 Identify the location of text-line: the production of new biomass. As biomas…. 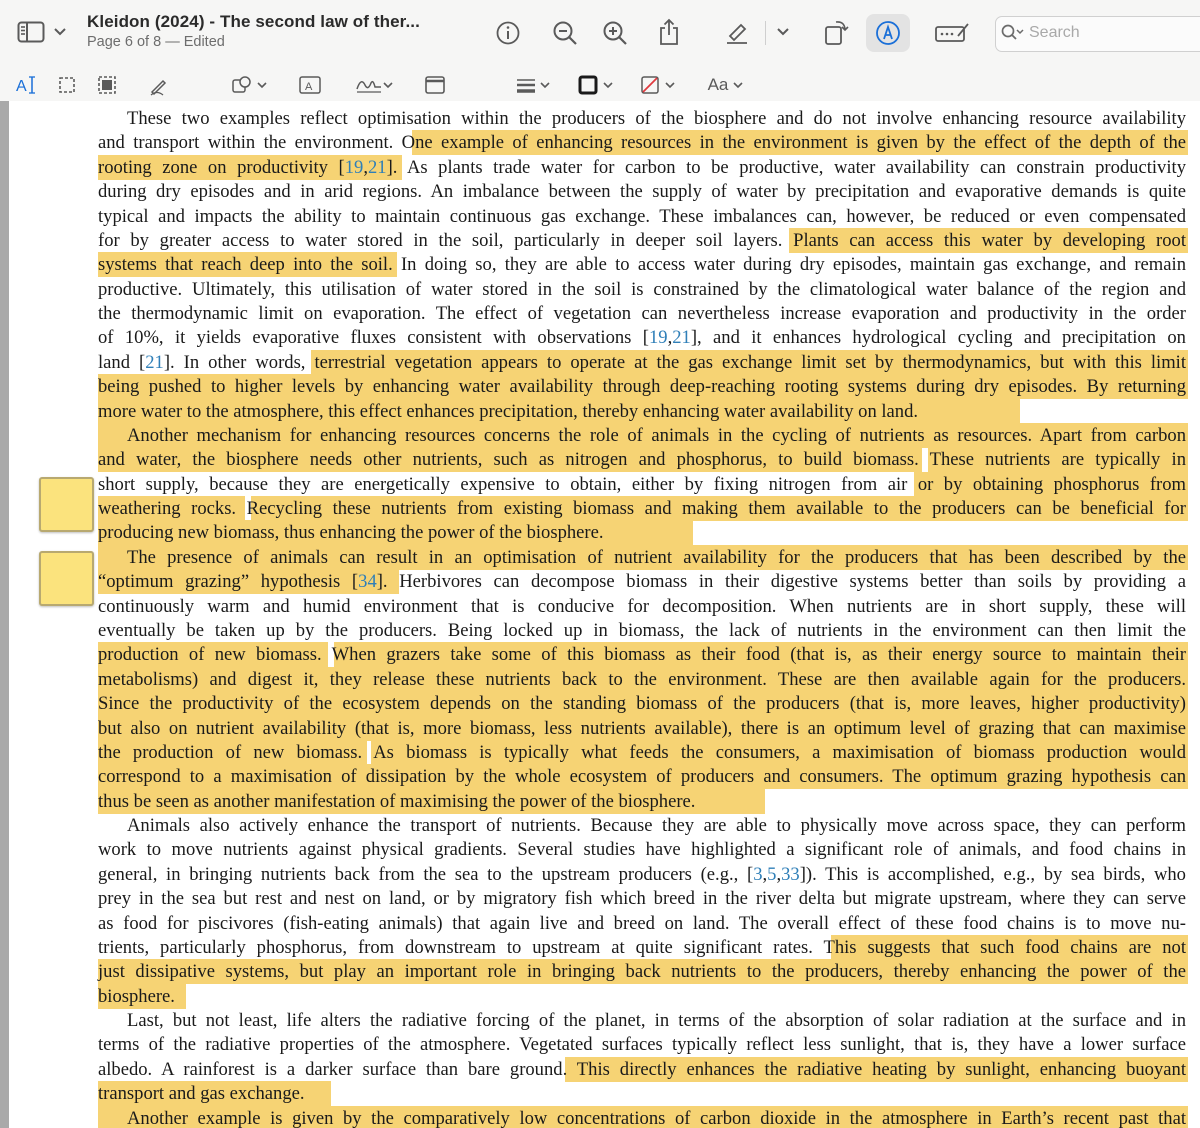
(642, 752).